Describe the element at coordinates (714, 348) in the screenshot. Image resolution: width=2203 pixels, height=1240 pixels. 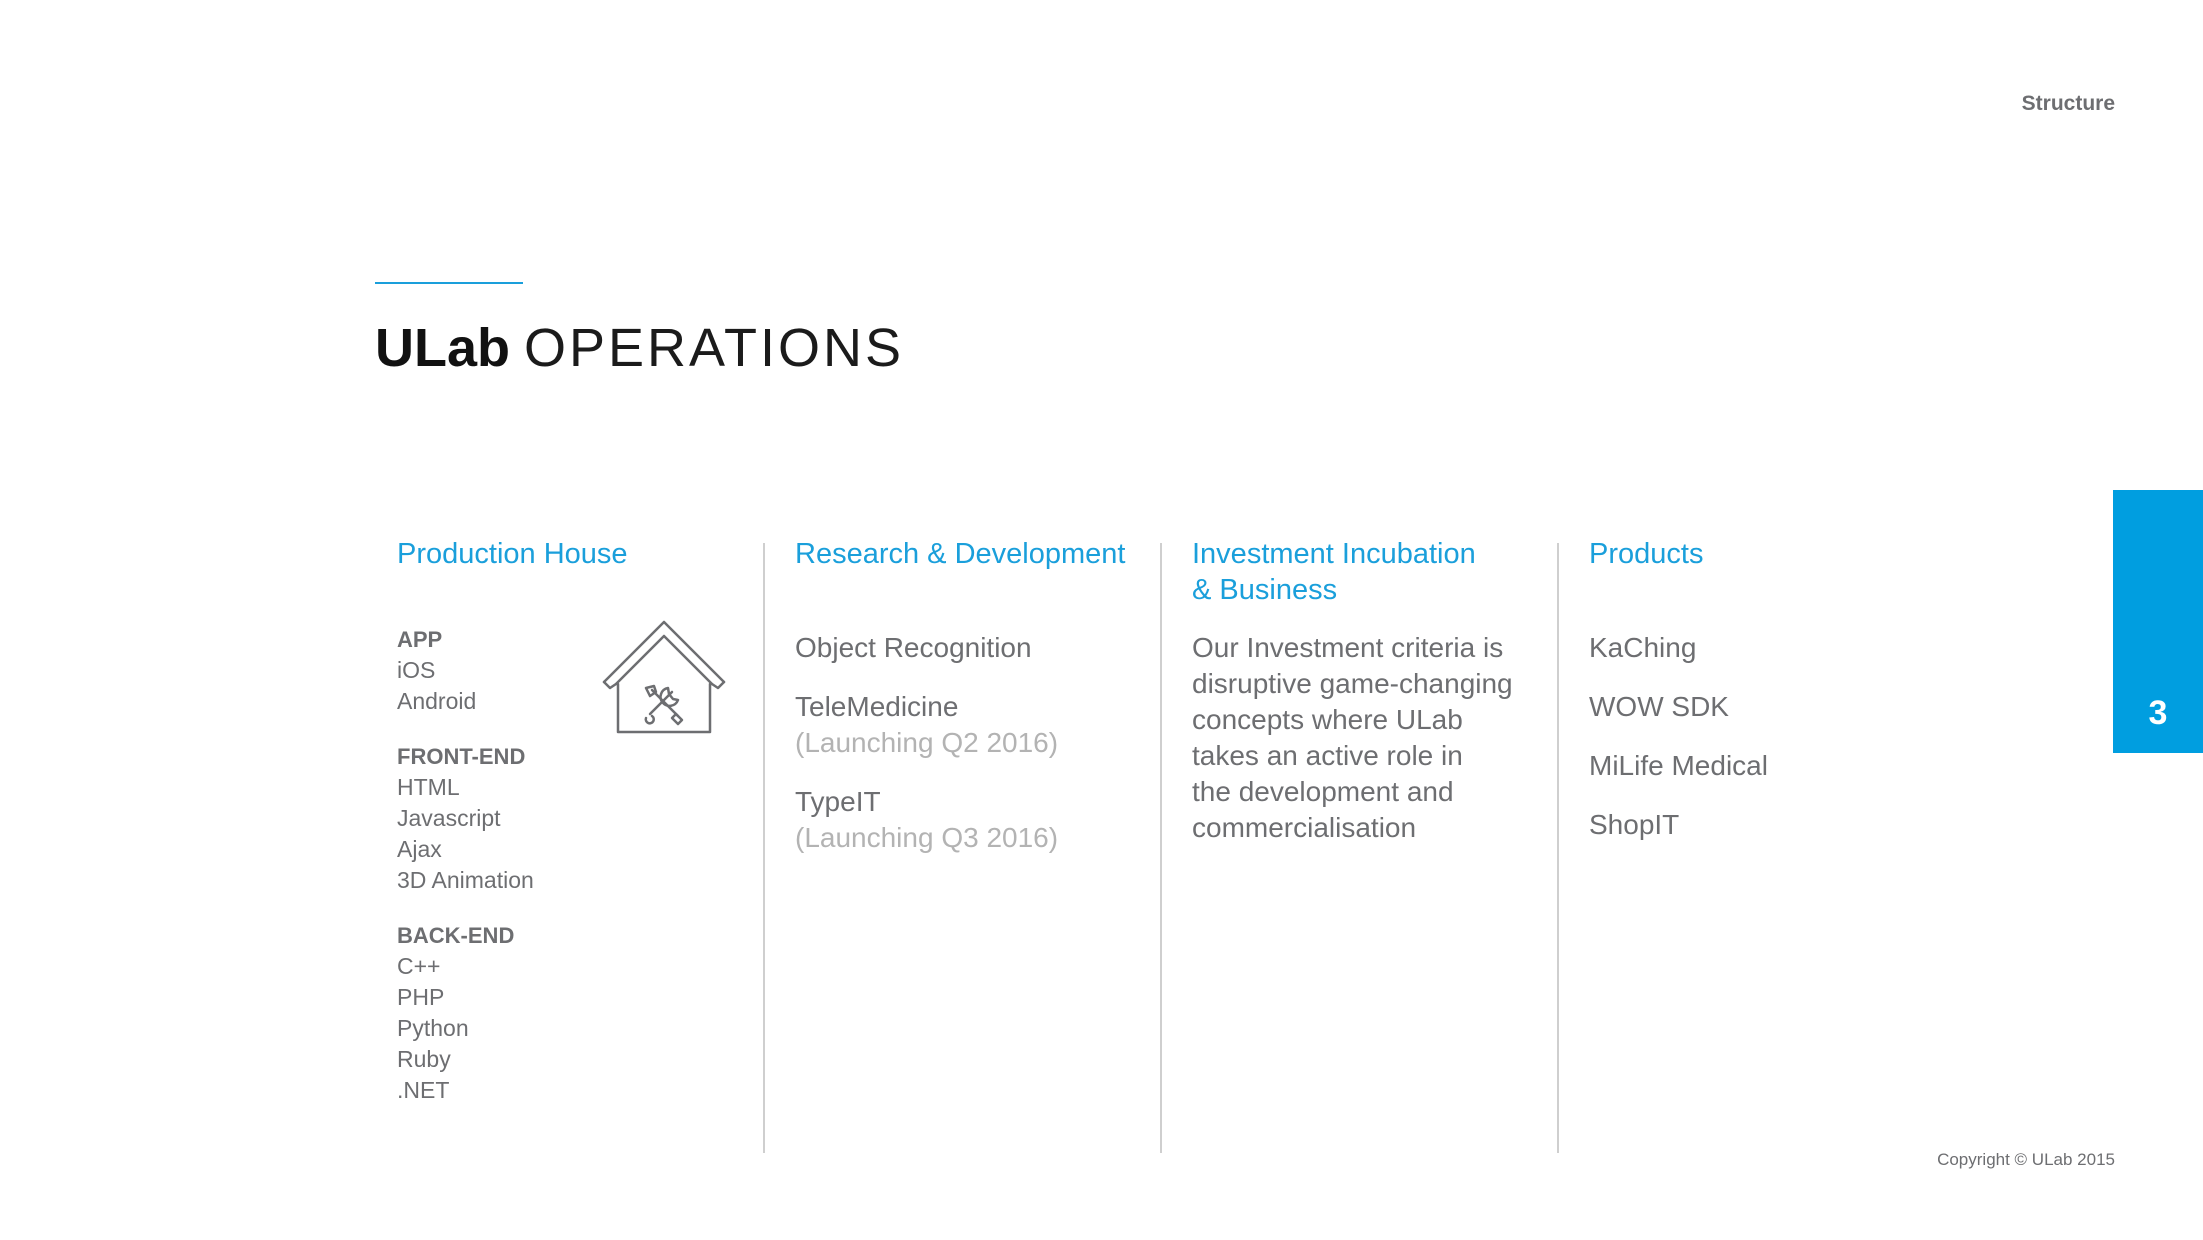
I see `title-operations: OPERATIONS` at that location.